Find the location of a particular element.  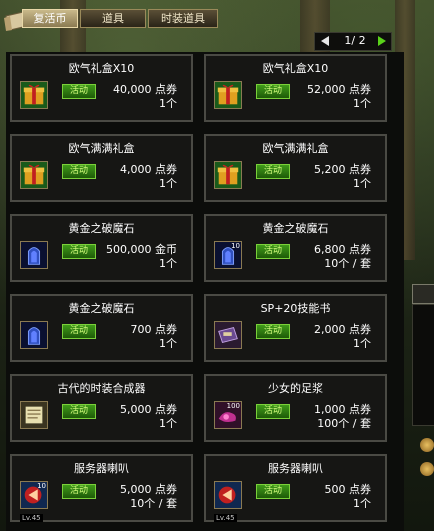

page-indicator: 1/ 2 is located at coordinates (355, 40).